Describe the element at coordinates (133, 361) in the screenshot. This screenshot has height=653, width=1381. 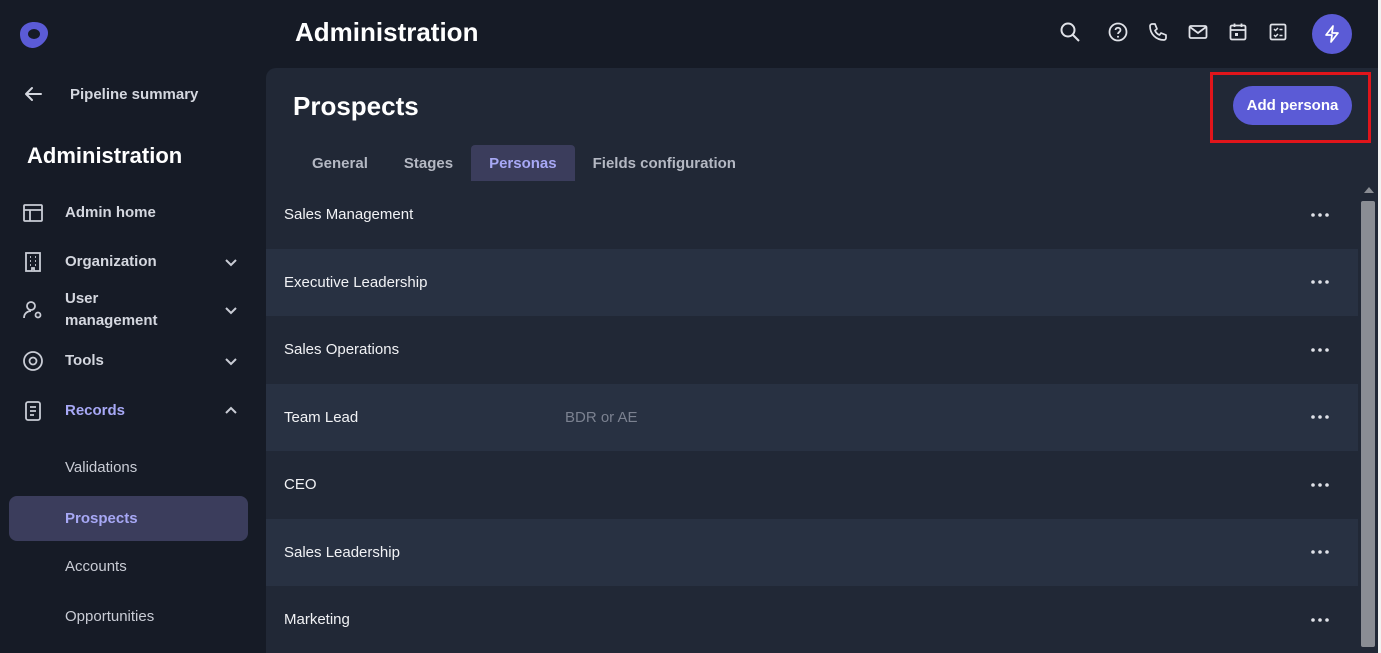
I see `sidebar-item-tools: Tools` at that location.